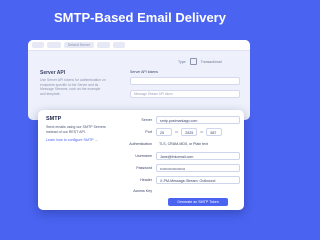  Describe the element at coordinates (183, 144) in the screenshot. I see `auth-value: TLS, CRAM-MD5, or Plain text` at that location.